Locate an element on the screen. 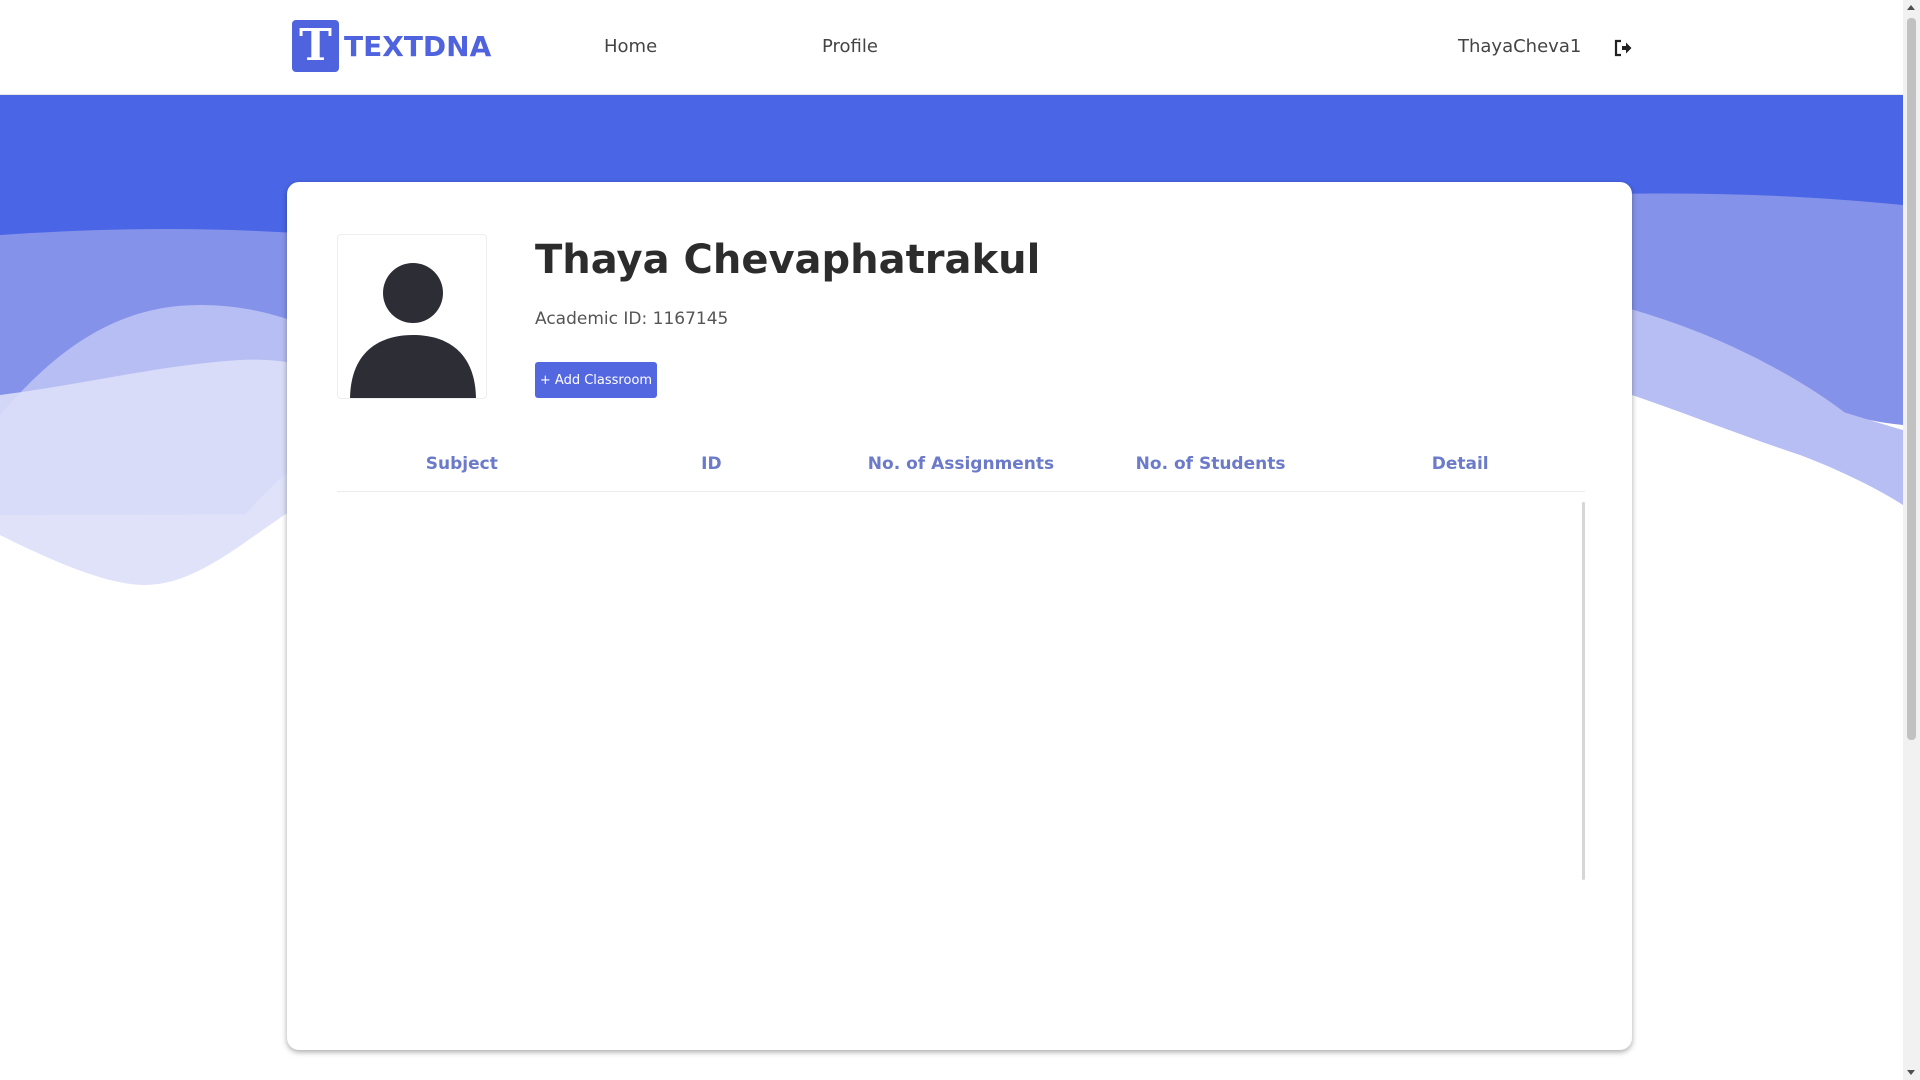  profile-name: Thaya Chevaphatrakul is located at coordinates (788, 260).